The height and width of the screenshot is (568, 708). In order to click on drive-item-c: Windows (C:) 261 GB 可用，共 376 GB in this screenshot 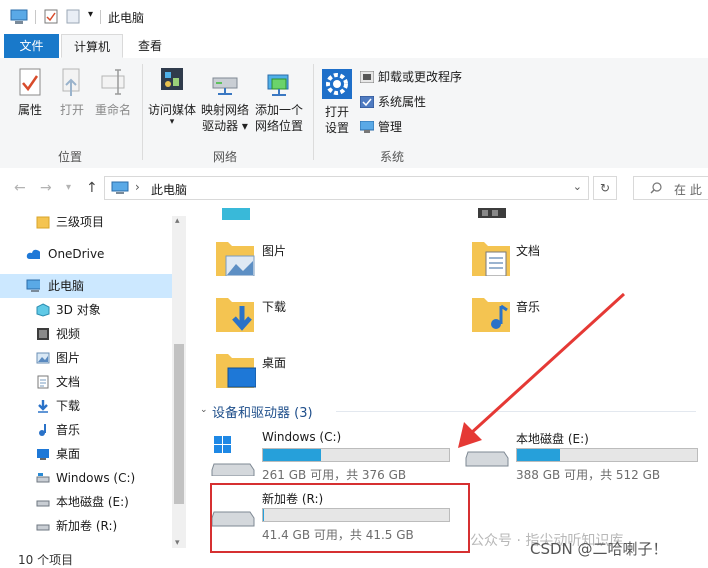, I will do `click(335, 455)`.